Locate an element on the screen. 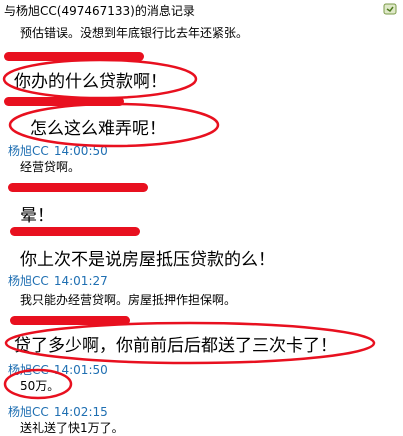 This screenshot has width=403, height=436. message-text: 送礼送了快1万了。 is located at coordinates (72, 428).